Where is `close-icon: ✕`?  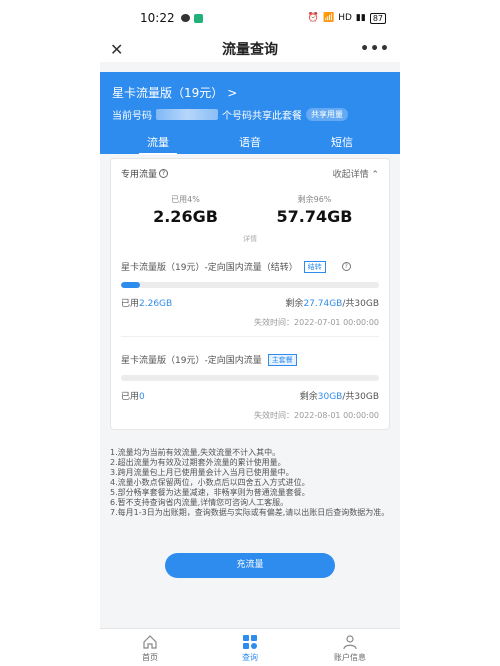 close-icon: ✕ is located at coordinates (120, 49).